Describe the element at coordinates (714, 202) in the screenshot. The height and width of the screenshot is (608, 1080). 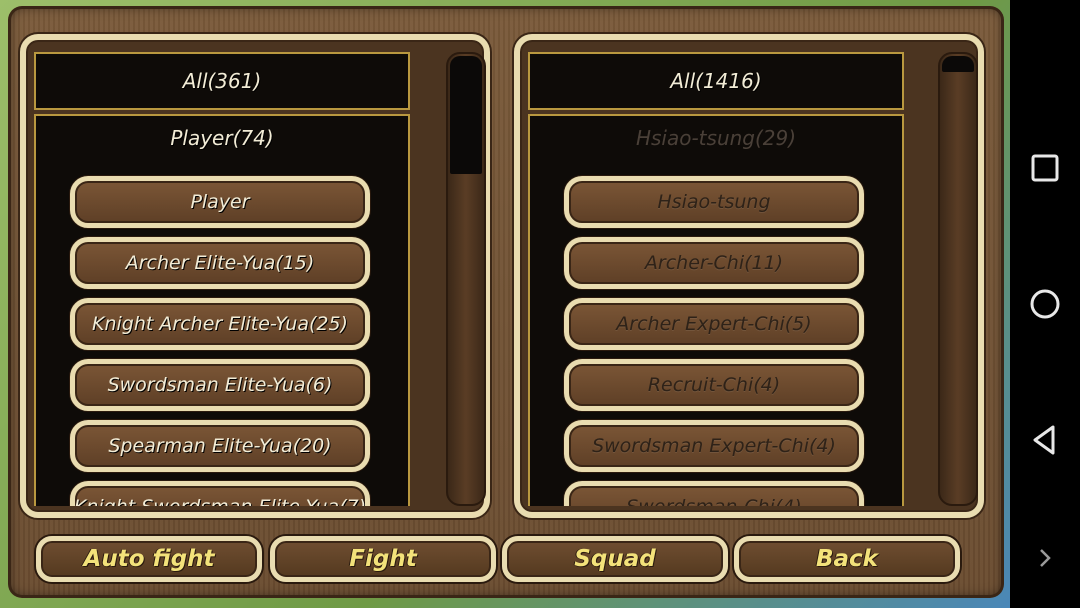
I see `list-item: Hsiao-tsung` at that location.